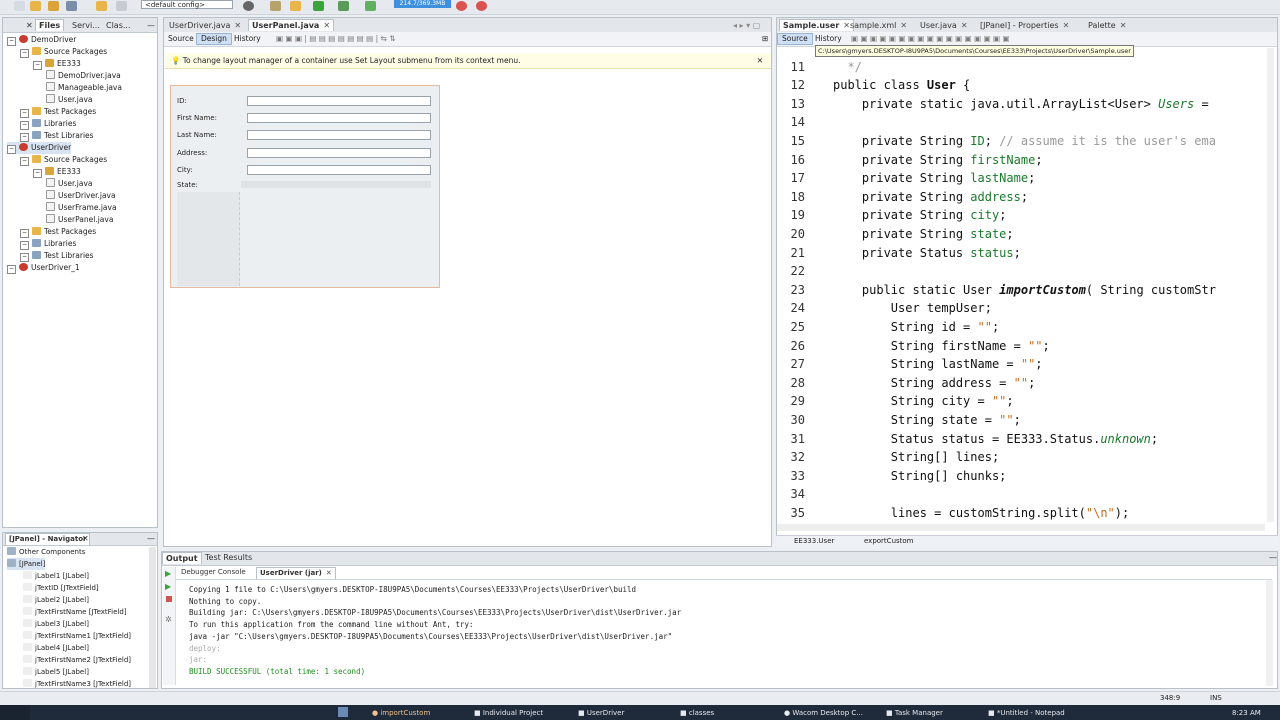 The height and width of the screenshot is (720, 1280). I want to click on tab-userdriver-jar: UserDriver (jar) ✕, so click(296, 573).